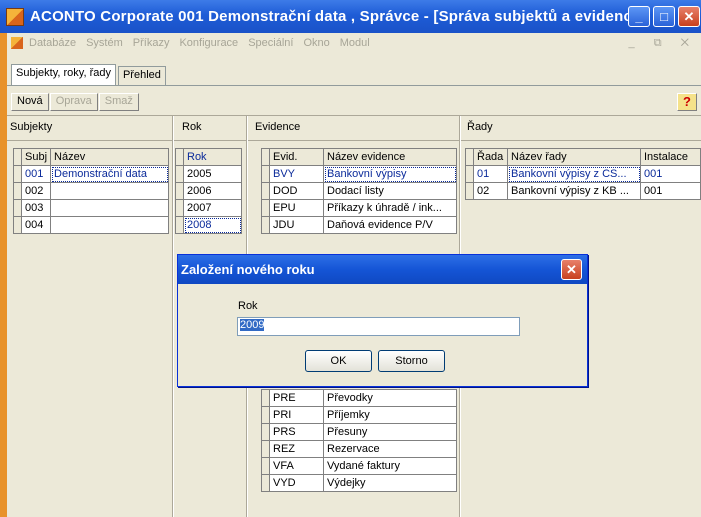 The width and height of the screenshot is (701, 517). I want to click on column-header: Název evidence, so click(390, 157).